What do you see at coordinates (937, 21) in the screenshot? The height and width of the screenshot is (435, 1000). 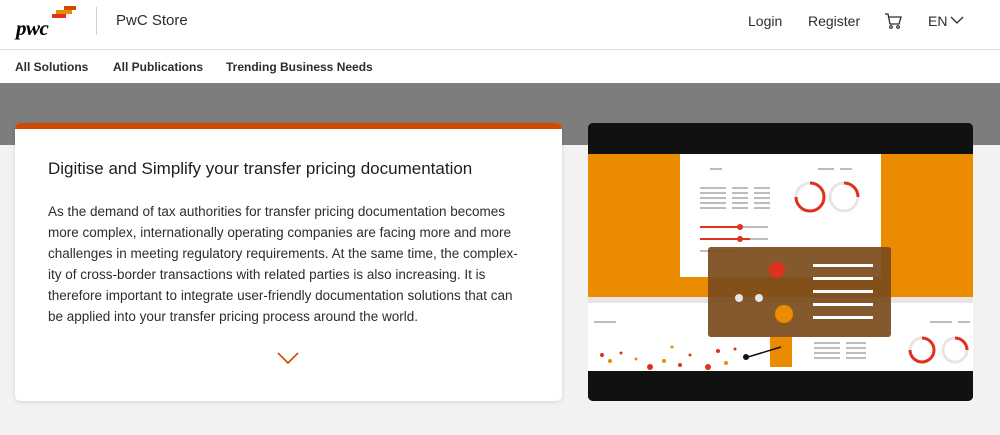 I see `language-selector: EN` at bounding box center [937, 21].